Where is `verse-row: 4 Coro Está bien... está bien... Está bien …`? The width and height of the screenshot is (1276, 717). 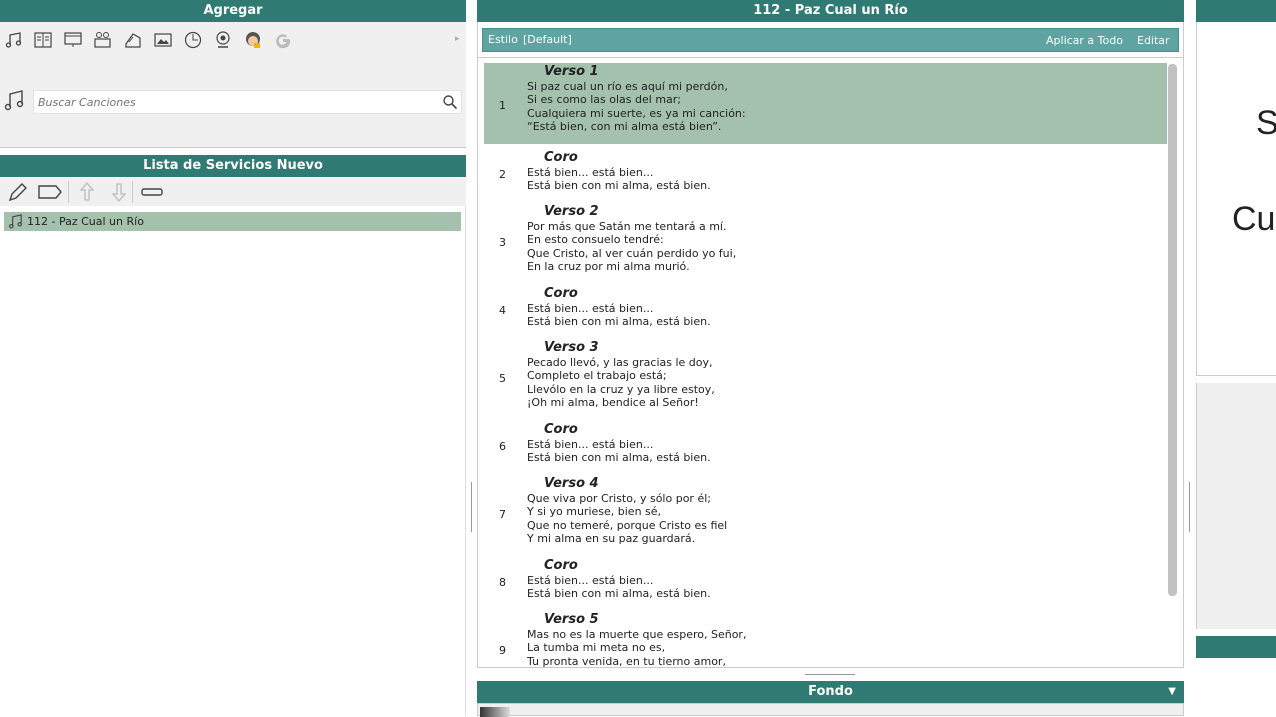
verse-row: 4 Coro Está bien... está bien... Está bien … is located at coordinates (825, 309).